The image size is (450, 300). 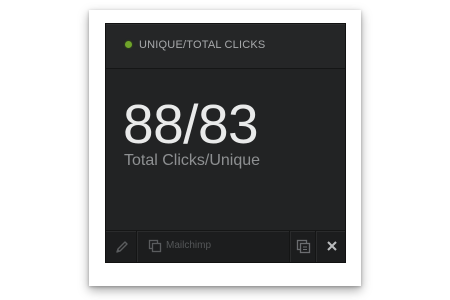 I want to click on copy-button, so click(x=303, y=246).